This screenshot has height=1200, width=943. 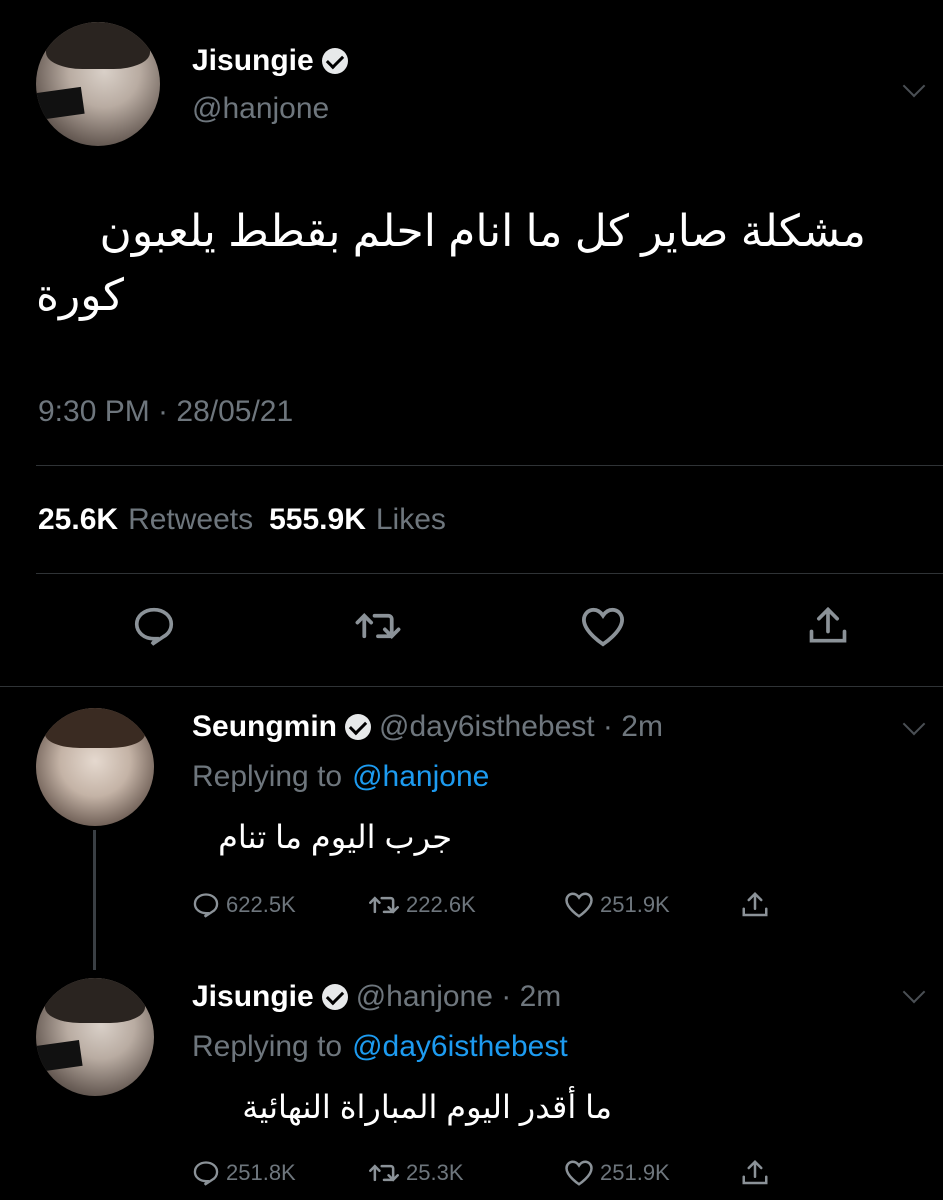 I want to click on author-display-name: Jisungie, so click(x=253, y=61).